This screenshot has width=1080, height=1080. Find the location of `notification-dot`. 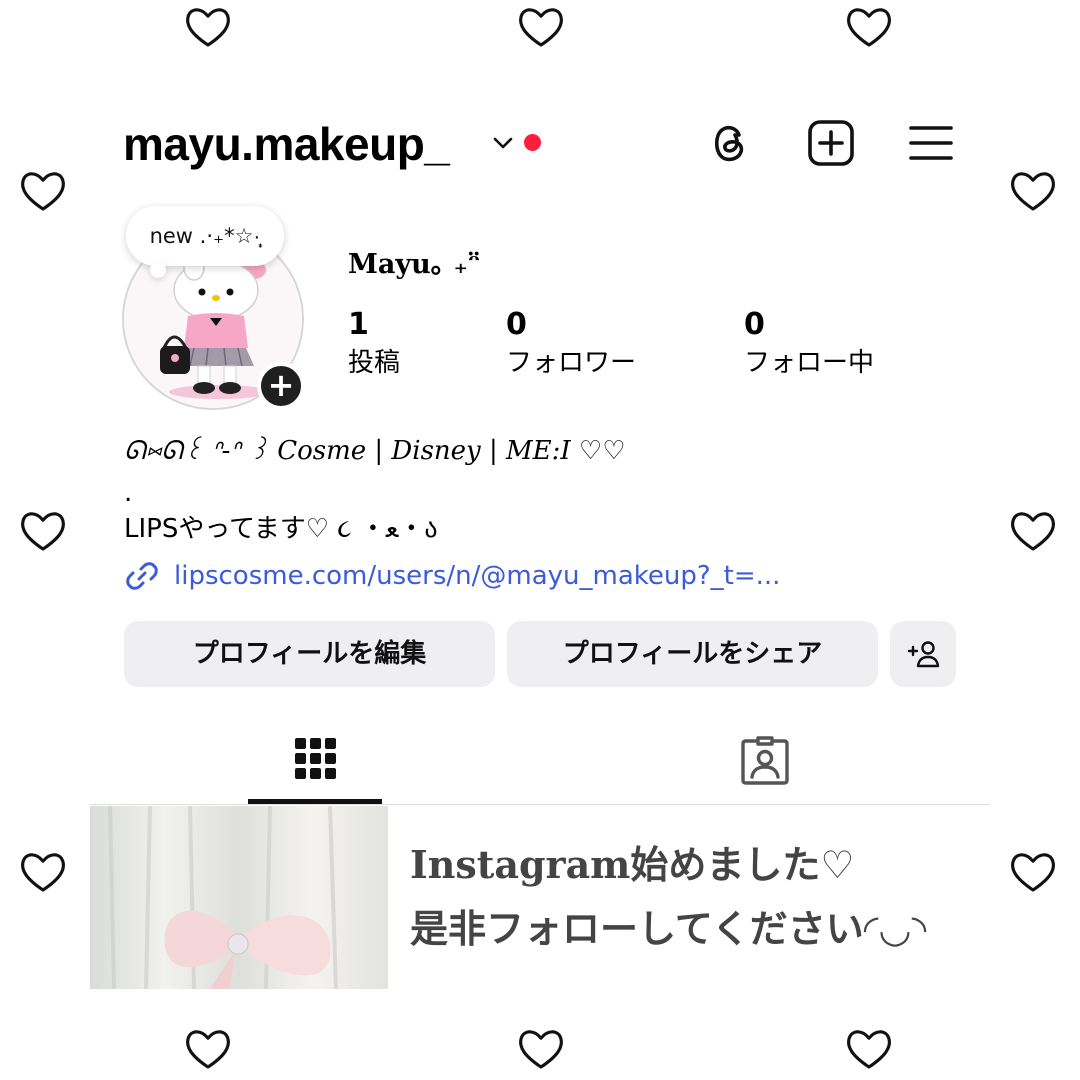

notification-dot is located at coordinates (532, 142).